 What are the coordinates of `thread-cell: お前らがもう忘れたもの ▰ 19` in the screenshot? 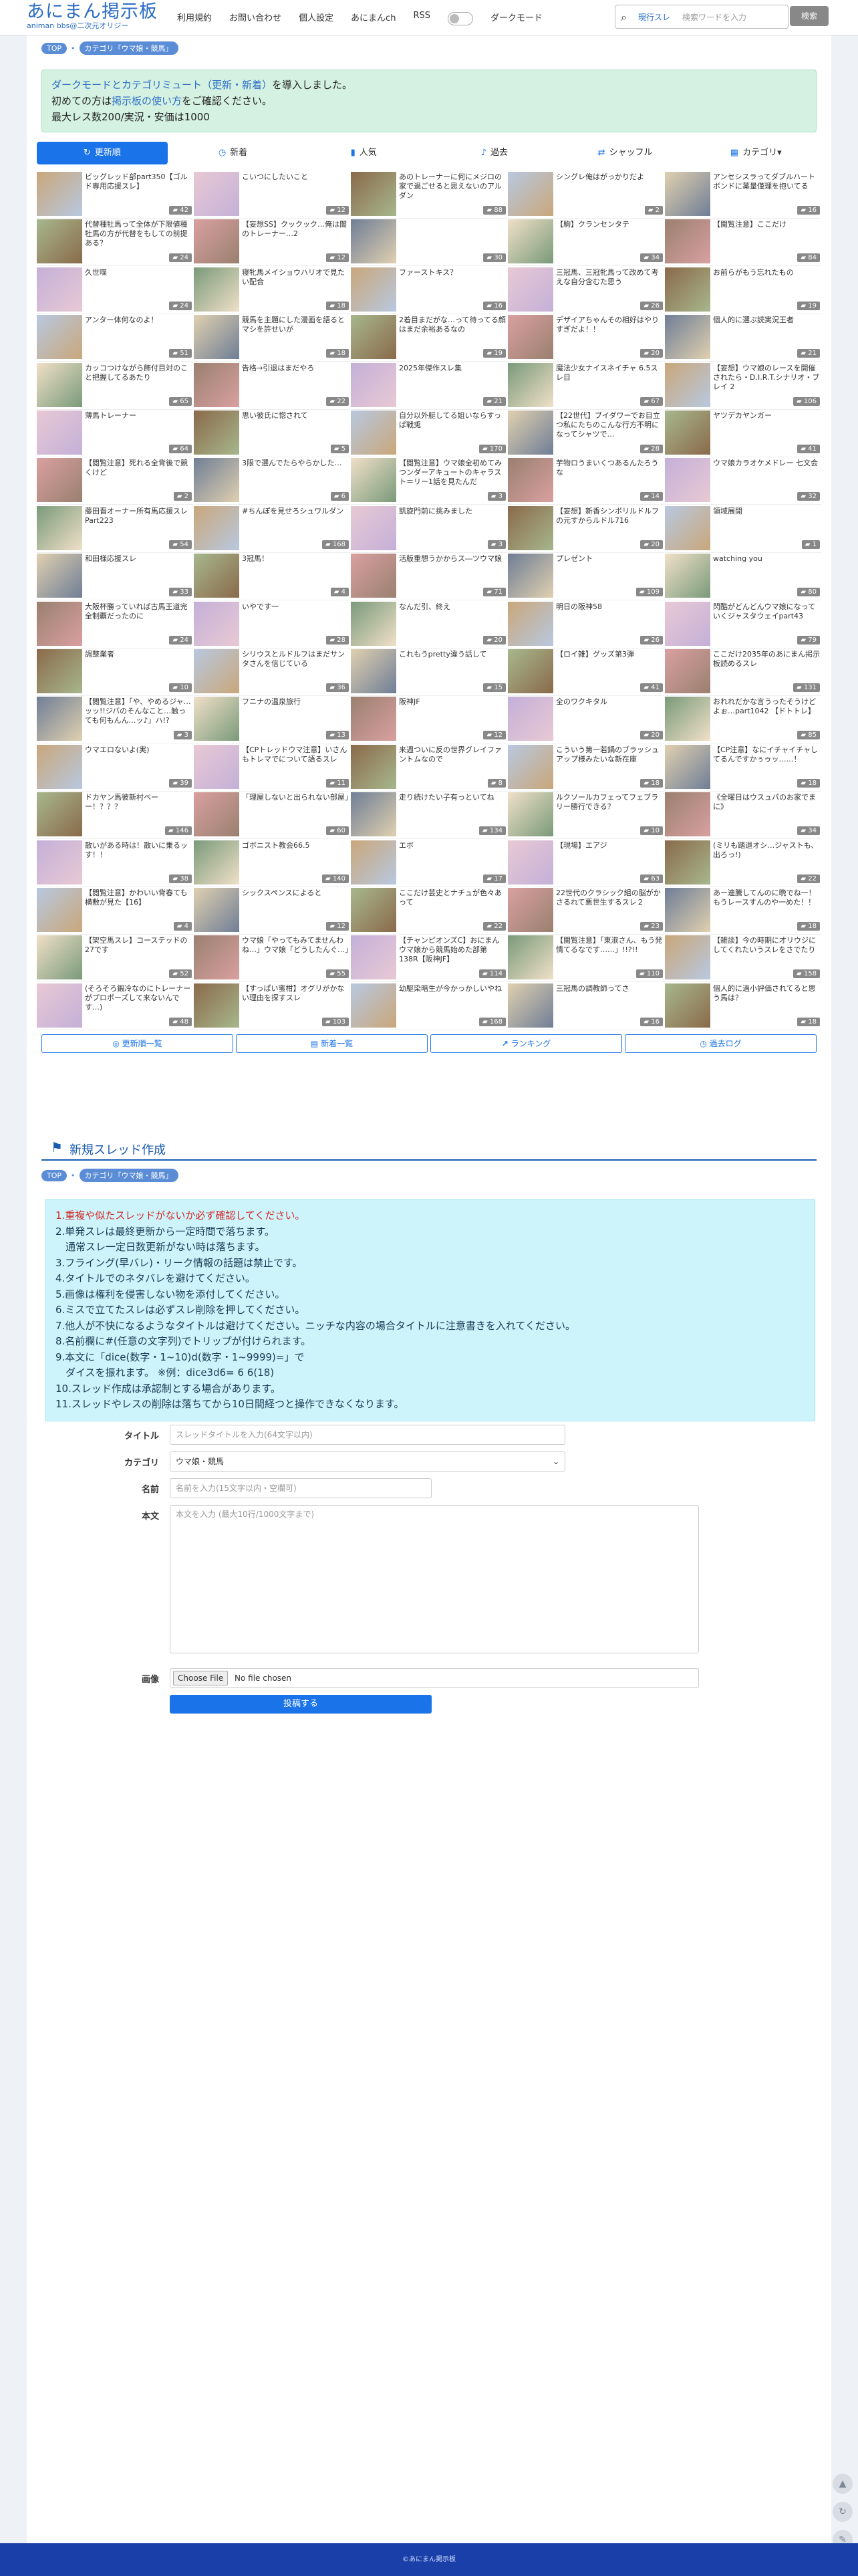 It's located at (743, 290).